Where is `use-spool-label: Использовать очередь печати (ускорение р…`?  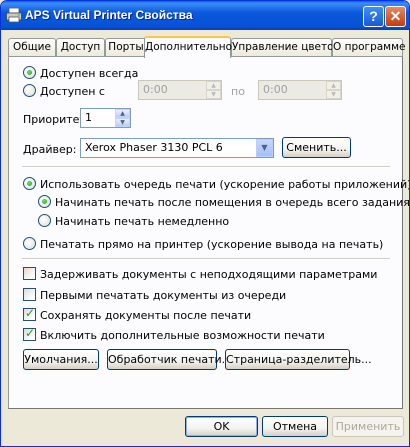 use-spool-label: Использовать очередь печати (ускорение р… is located at coordinates (225, 184).